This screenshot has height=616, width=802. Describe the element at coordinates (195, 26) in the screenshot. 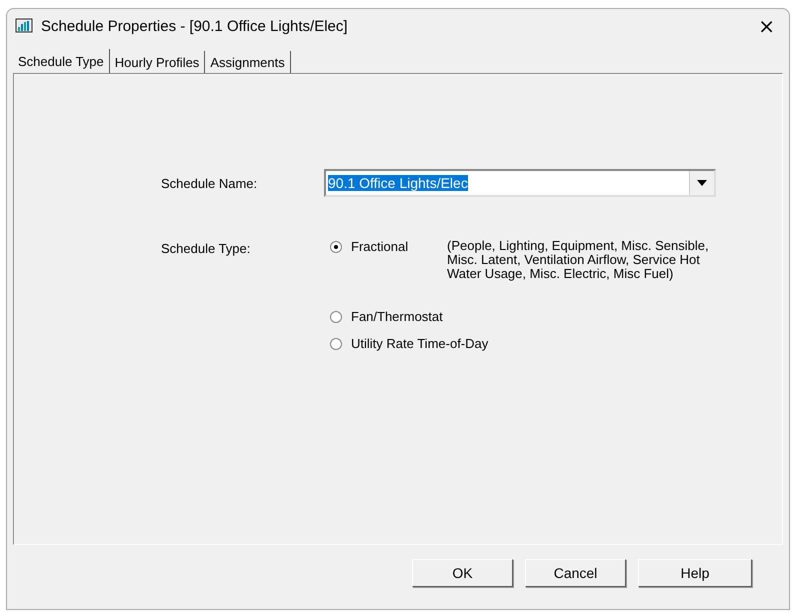

I see `window-title: Schedule Properties - [90.1 Office Lights/Elec]` at that location.